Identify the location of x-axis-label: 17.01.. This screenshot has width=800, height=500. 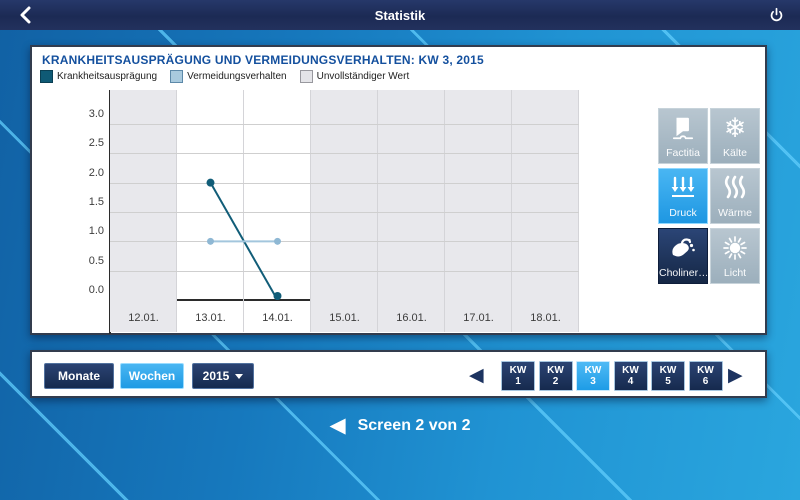
(478, 318).